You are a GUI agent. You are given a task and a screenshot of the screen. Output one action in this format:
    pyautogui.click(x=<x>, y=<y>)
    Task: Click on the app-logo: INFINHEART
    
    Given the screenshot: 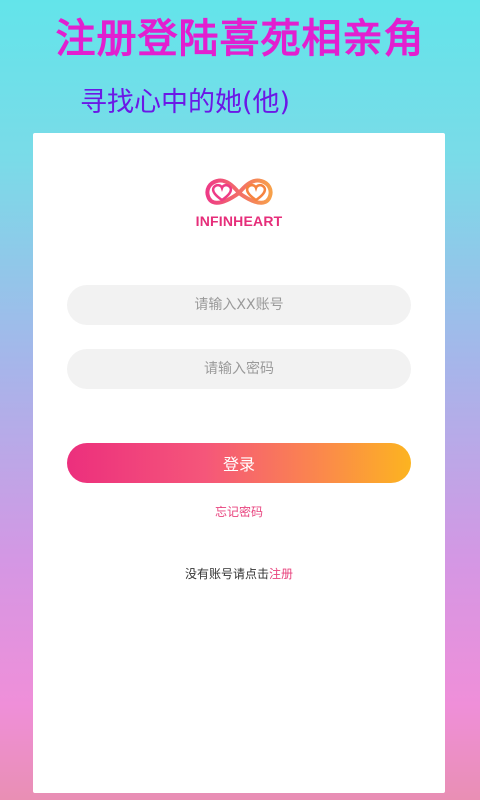 What is the action you would take?
    pyautogui.click(x=239, y=204)
    